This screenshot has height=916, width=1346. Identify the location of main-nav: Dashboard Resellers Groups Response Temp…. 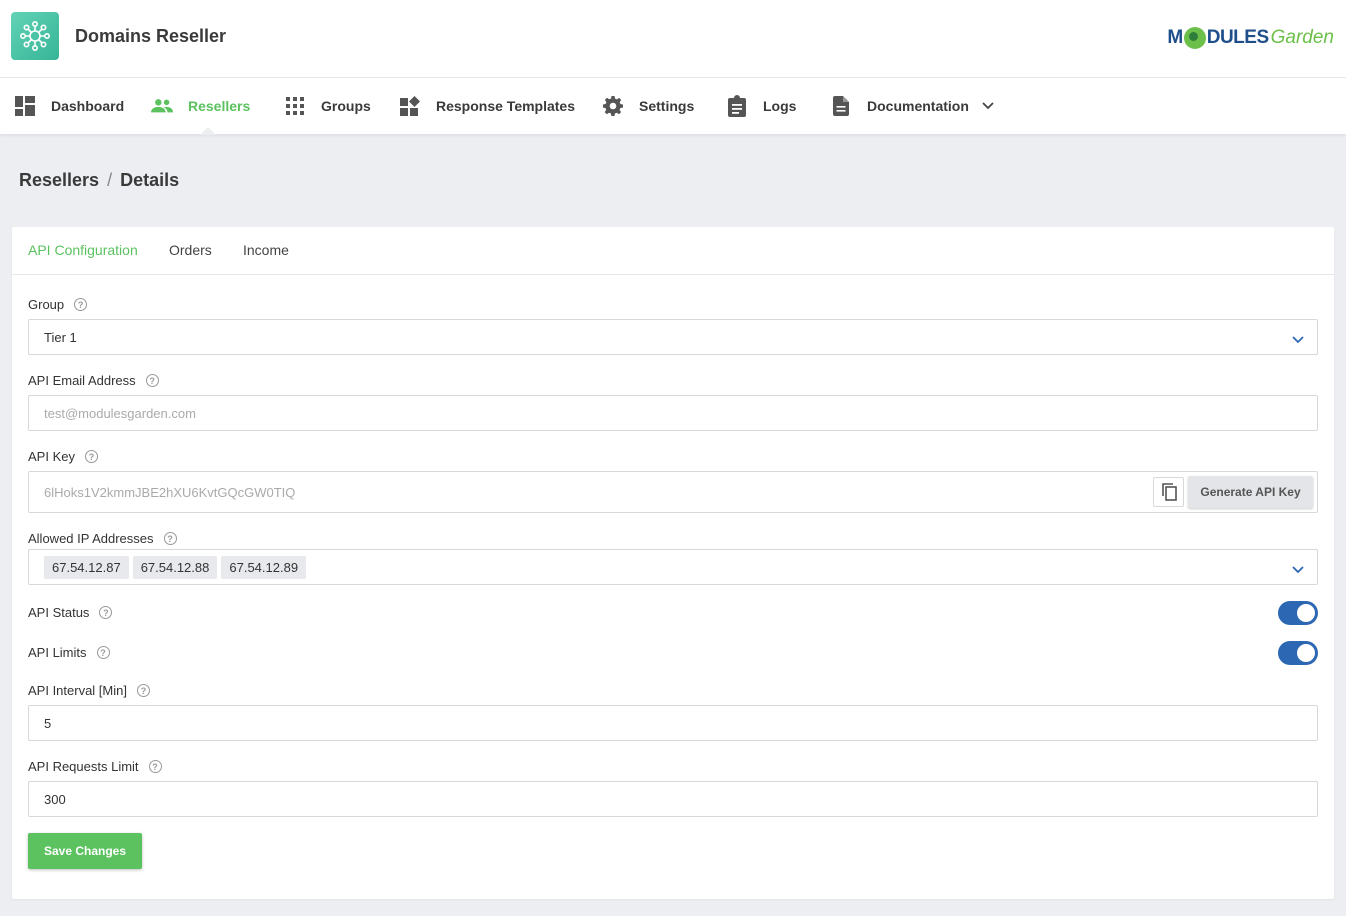
(673, 106).